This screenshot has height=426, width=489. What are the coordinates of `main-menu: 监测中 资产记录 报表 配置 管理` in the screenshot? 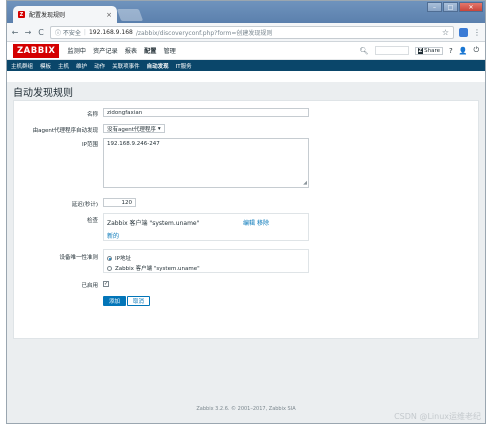 It's located at (121, 50).